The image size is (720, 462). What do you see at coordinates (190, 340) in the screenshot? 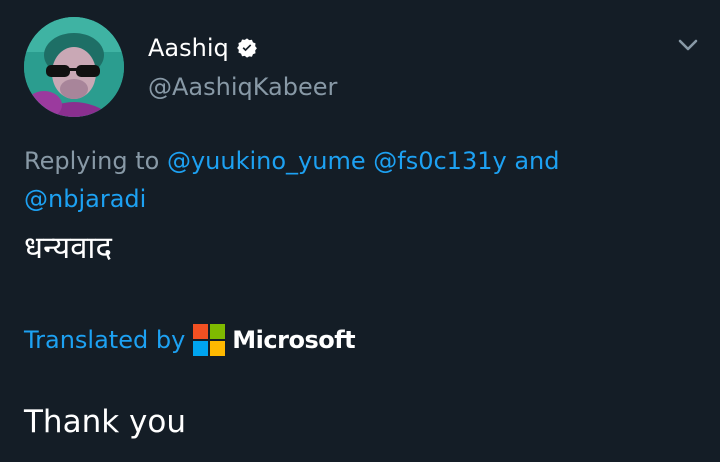
I see `translation-attribution: Translated by Microsoft` at bounding box center [190, 340].